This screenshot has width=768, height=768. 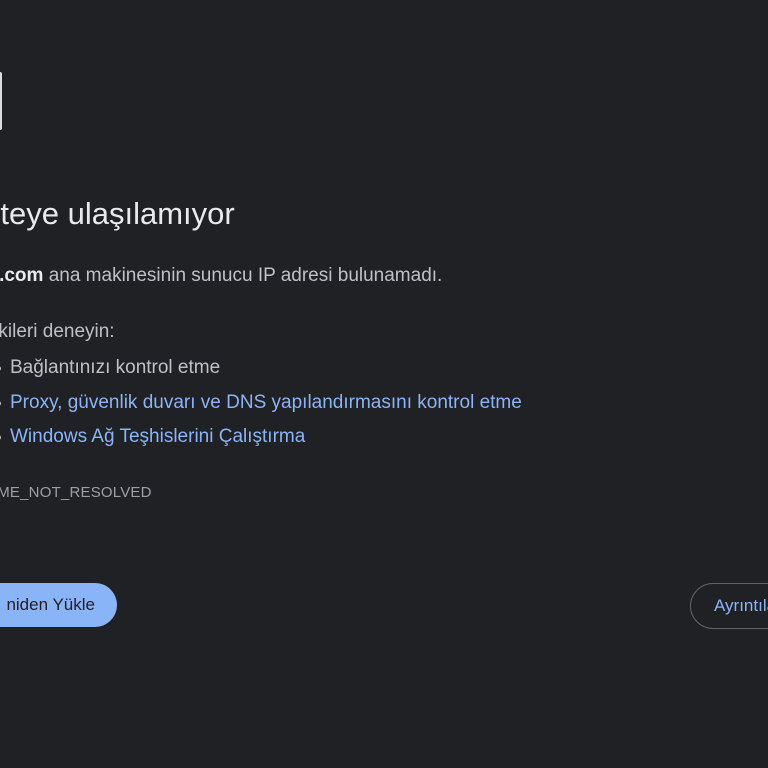 I want to click on suggestion-item-check-connection: Bağlantınızı kontrol etme, so click(x=261, y=372).